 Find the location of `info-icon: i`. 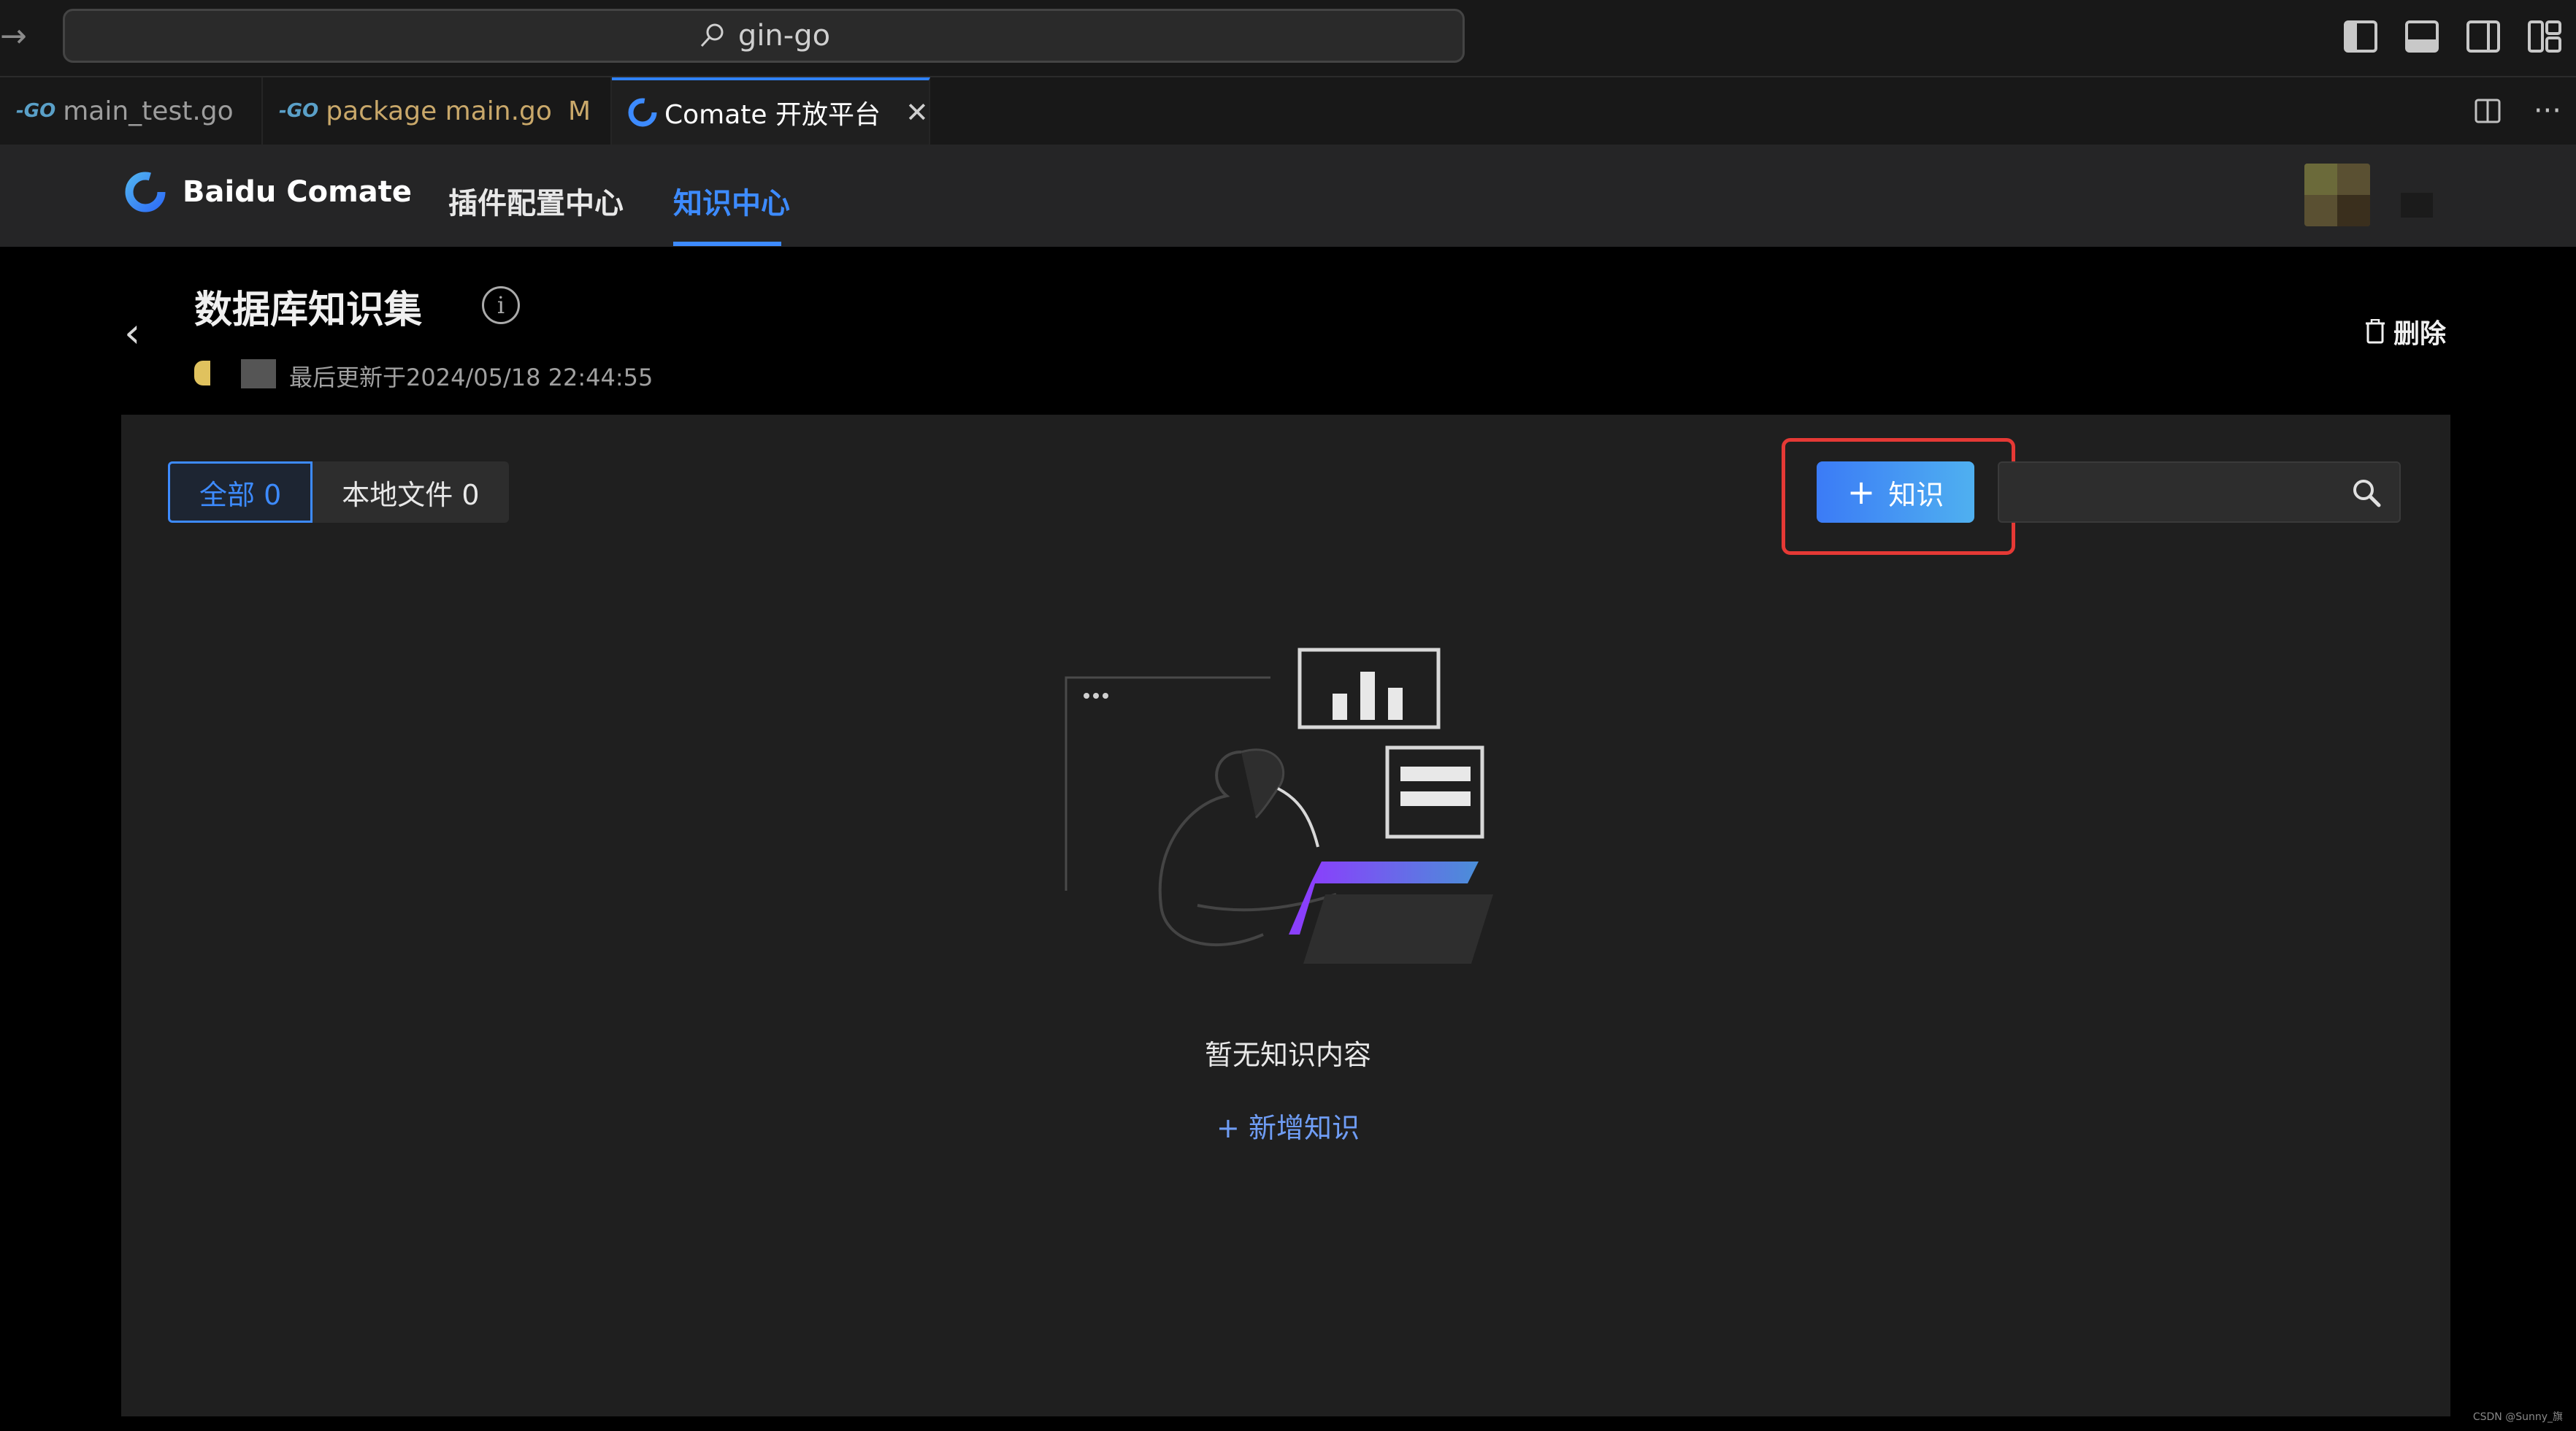

info-icon: i is located at coordinates (501, 305).